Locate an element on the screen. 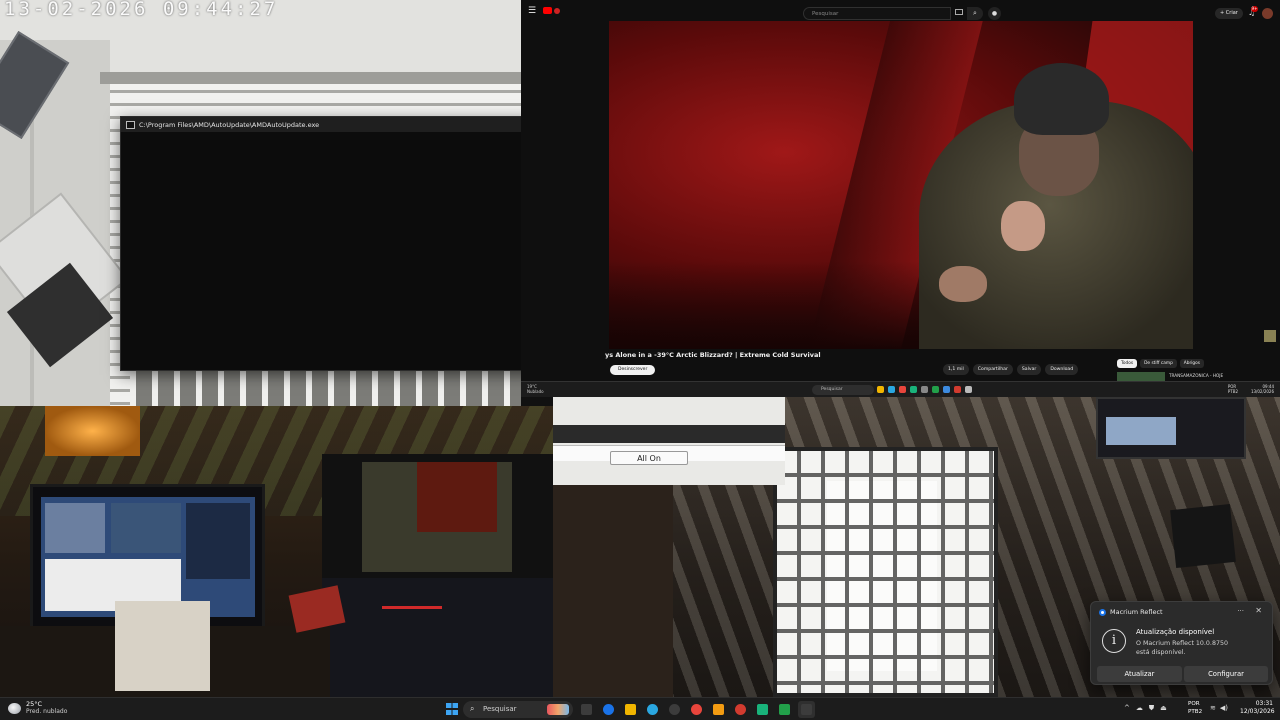 This screenshot has width=1280, height=720. remote-weather: 19°C Nublado is located at coordinates (535, 389).